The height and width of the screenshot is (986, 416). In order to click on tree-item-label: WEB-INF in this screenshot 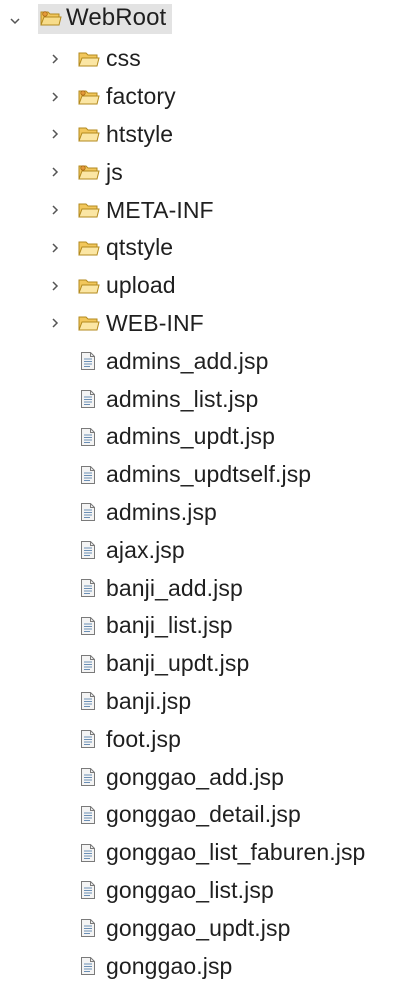, I will do `click(155, 322)`.